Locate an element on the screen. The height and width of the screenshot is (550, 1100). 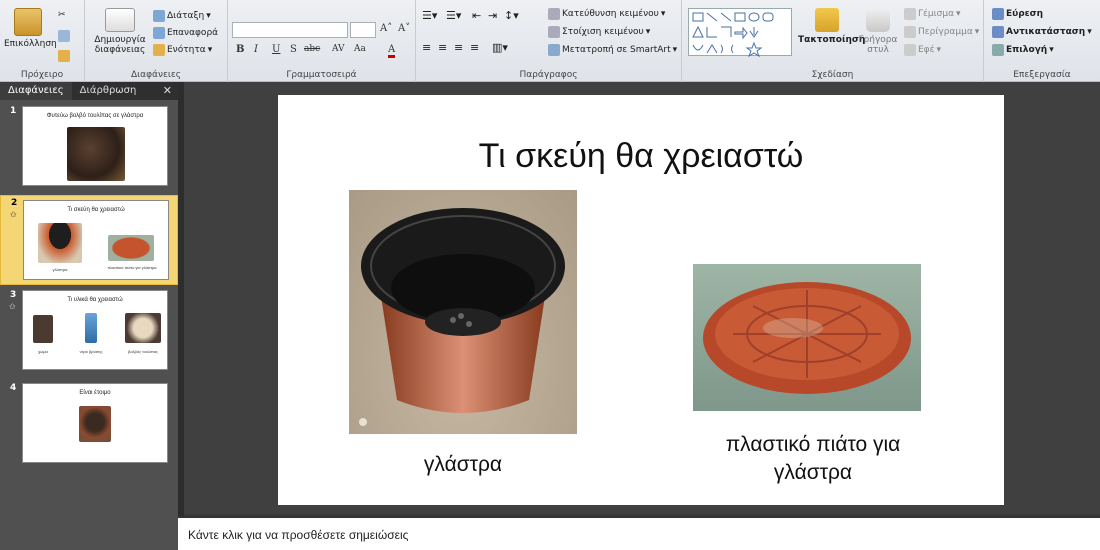
align-center-icon: ≡ is located at coordinates (442, 47).